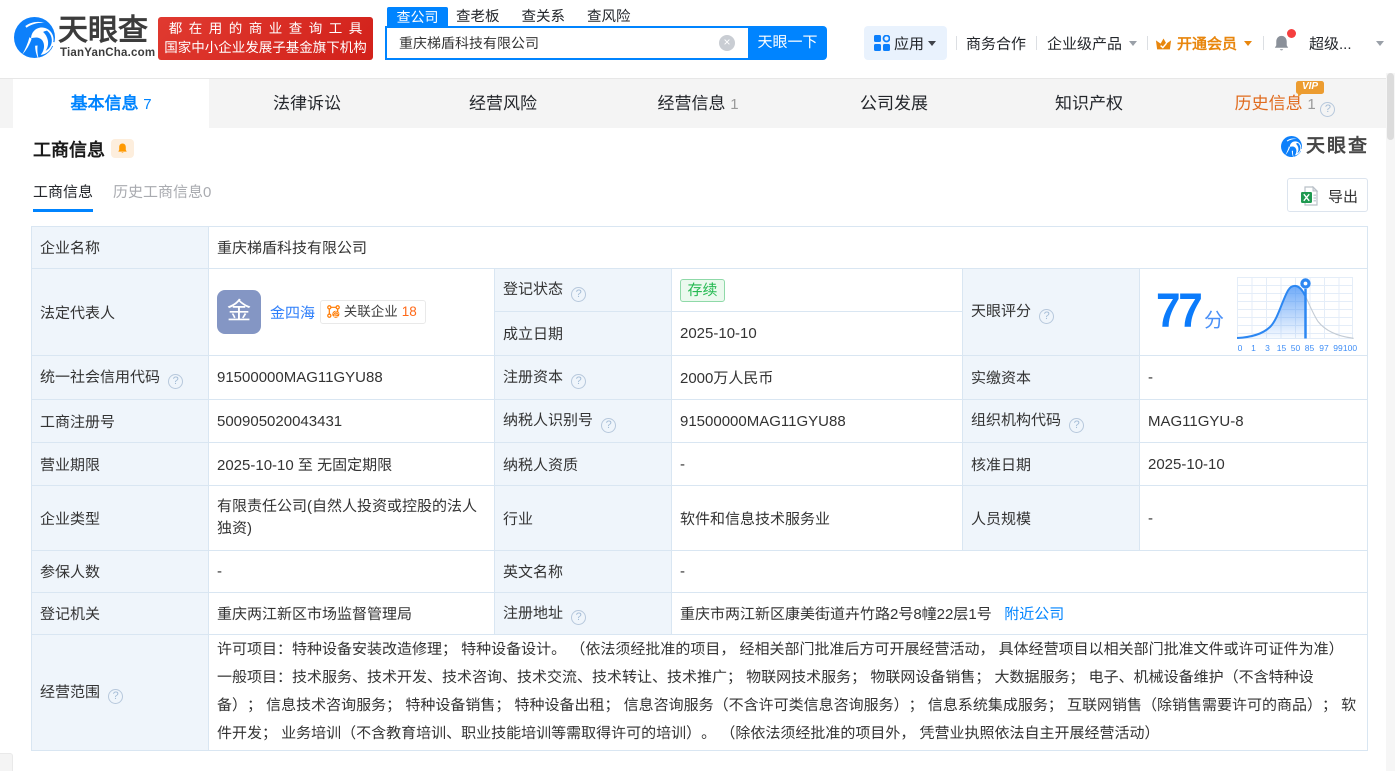 The height and width of the screenshot is (771, 1395). I want to click on svg-text: 3, so click(1267, 348).